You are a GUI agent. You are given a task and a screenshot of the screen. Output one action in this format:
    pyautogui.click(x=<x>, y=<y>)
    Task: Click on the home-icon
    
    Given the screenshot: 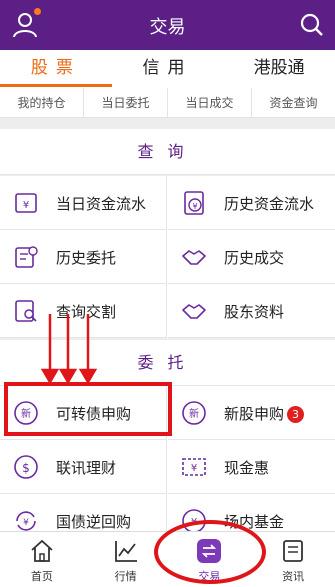 What is the action you would take?
    pyautogui.click(x=42, y=550)
    